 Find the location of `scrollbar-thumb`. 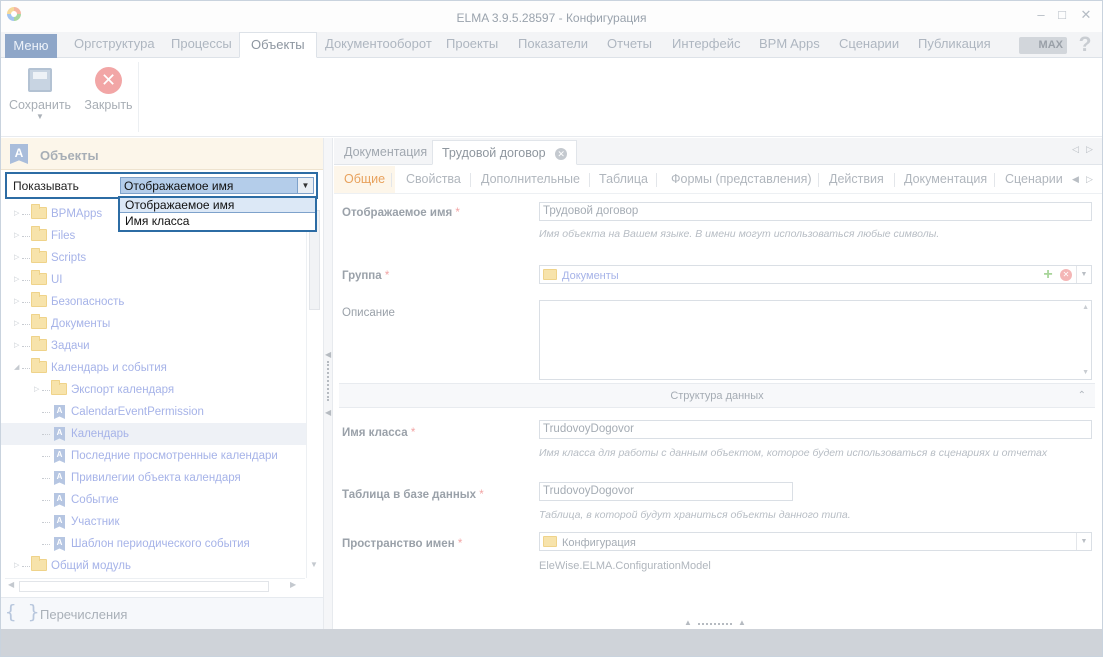

scrollbar-thumb is located at coordinates (144, 586).